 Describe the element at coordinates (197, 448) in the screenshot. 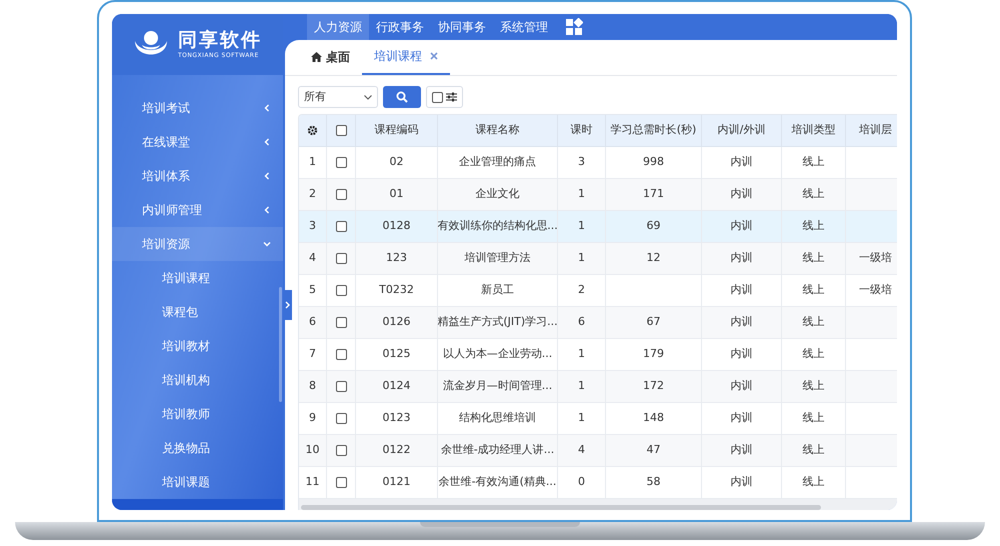

I see `sidebar-subitem: 兑换物品` at that location.